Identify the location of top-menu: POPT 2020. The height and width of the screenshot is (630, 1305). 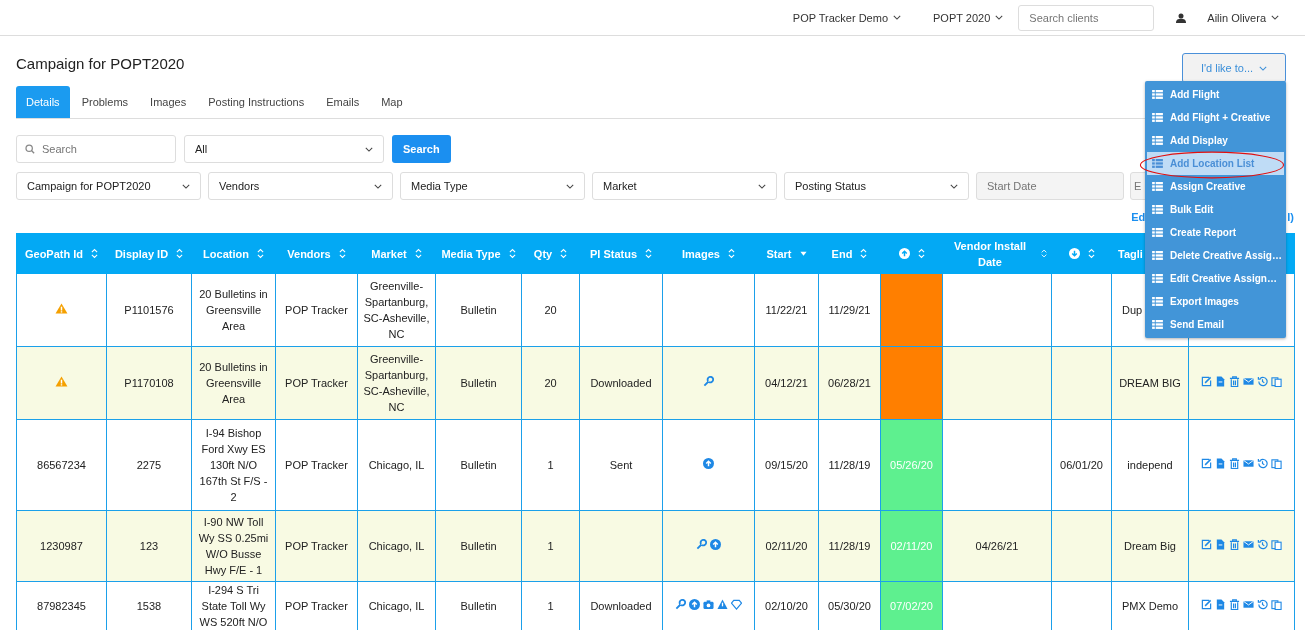
(968, 17).